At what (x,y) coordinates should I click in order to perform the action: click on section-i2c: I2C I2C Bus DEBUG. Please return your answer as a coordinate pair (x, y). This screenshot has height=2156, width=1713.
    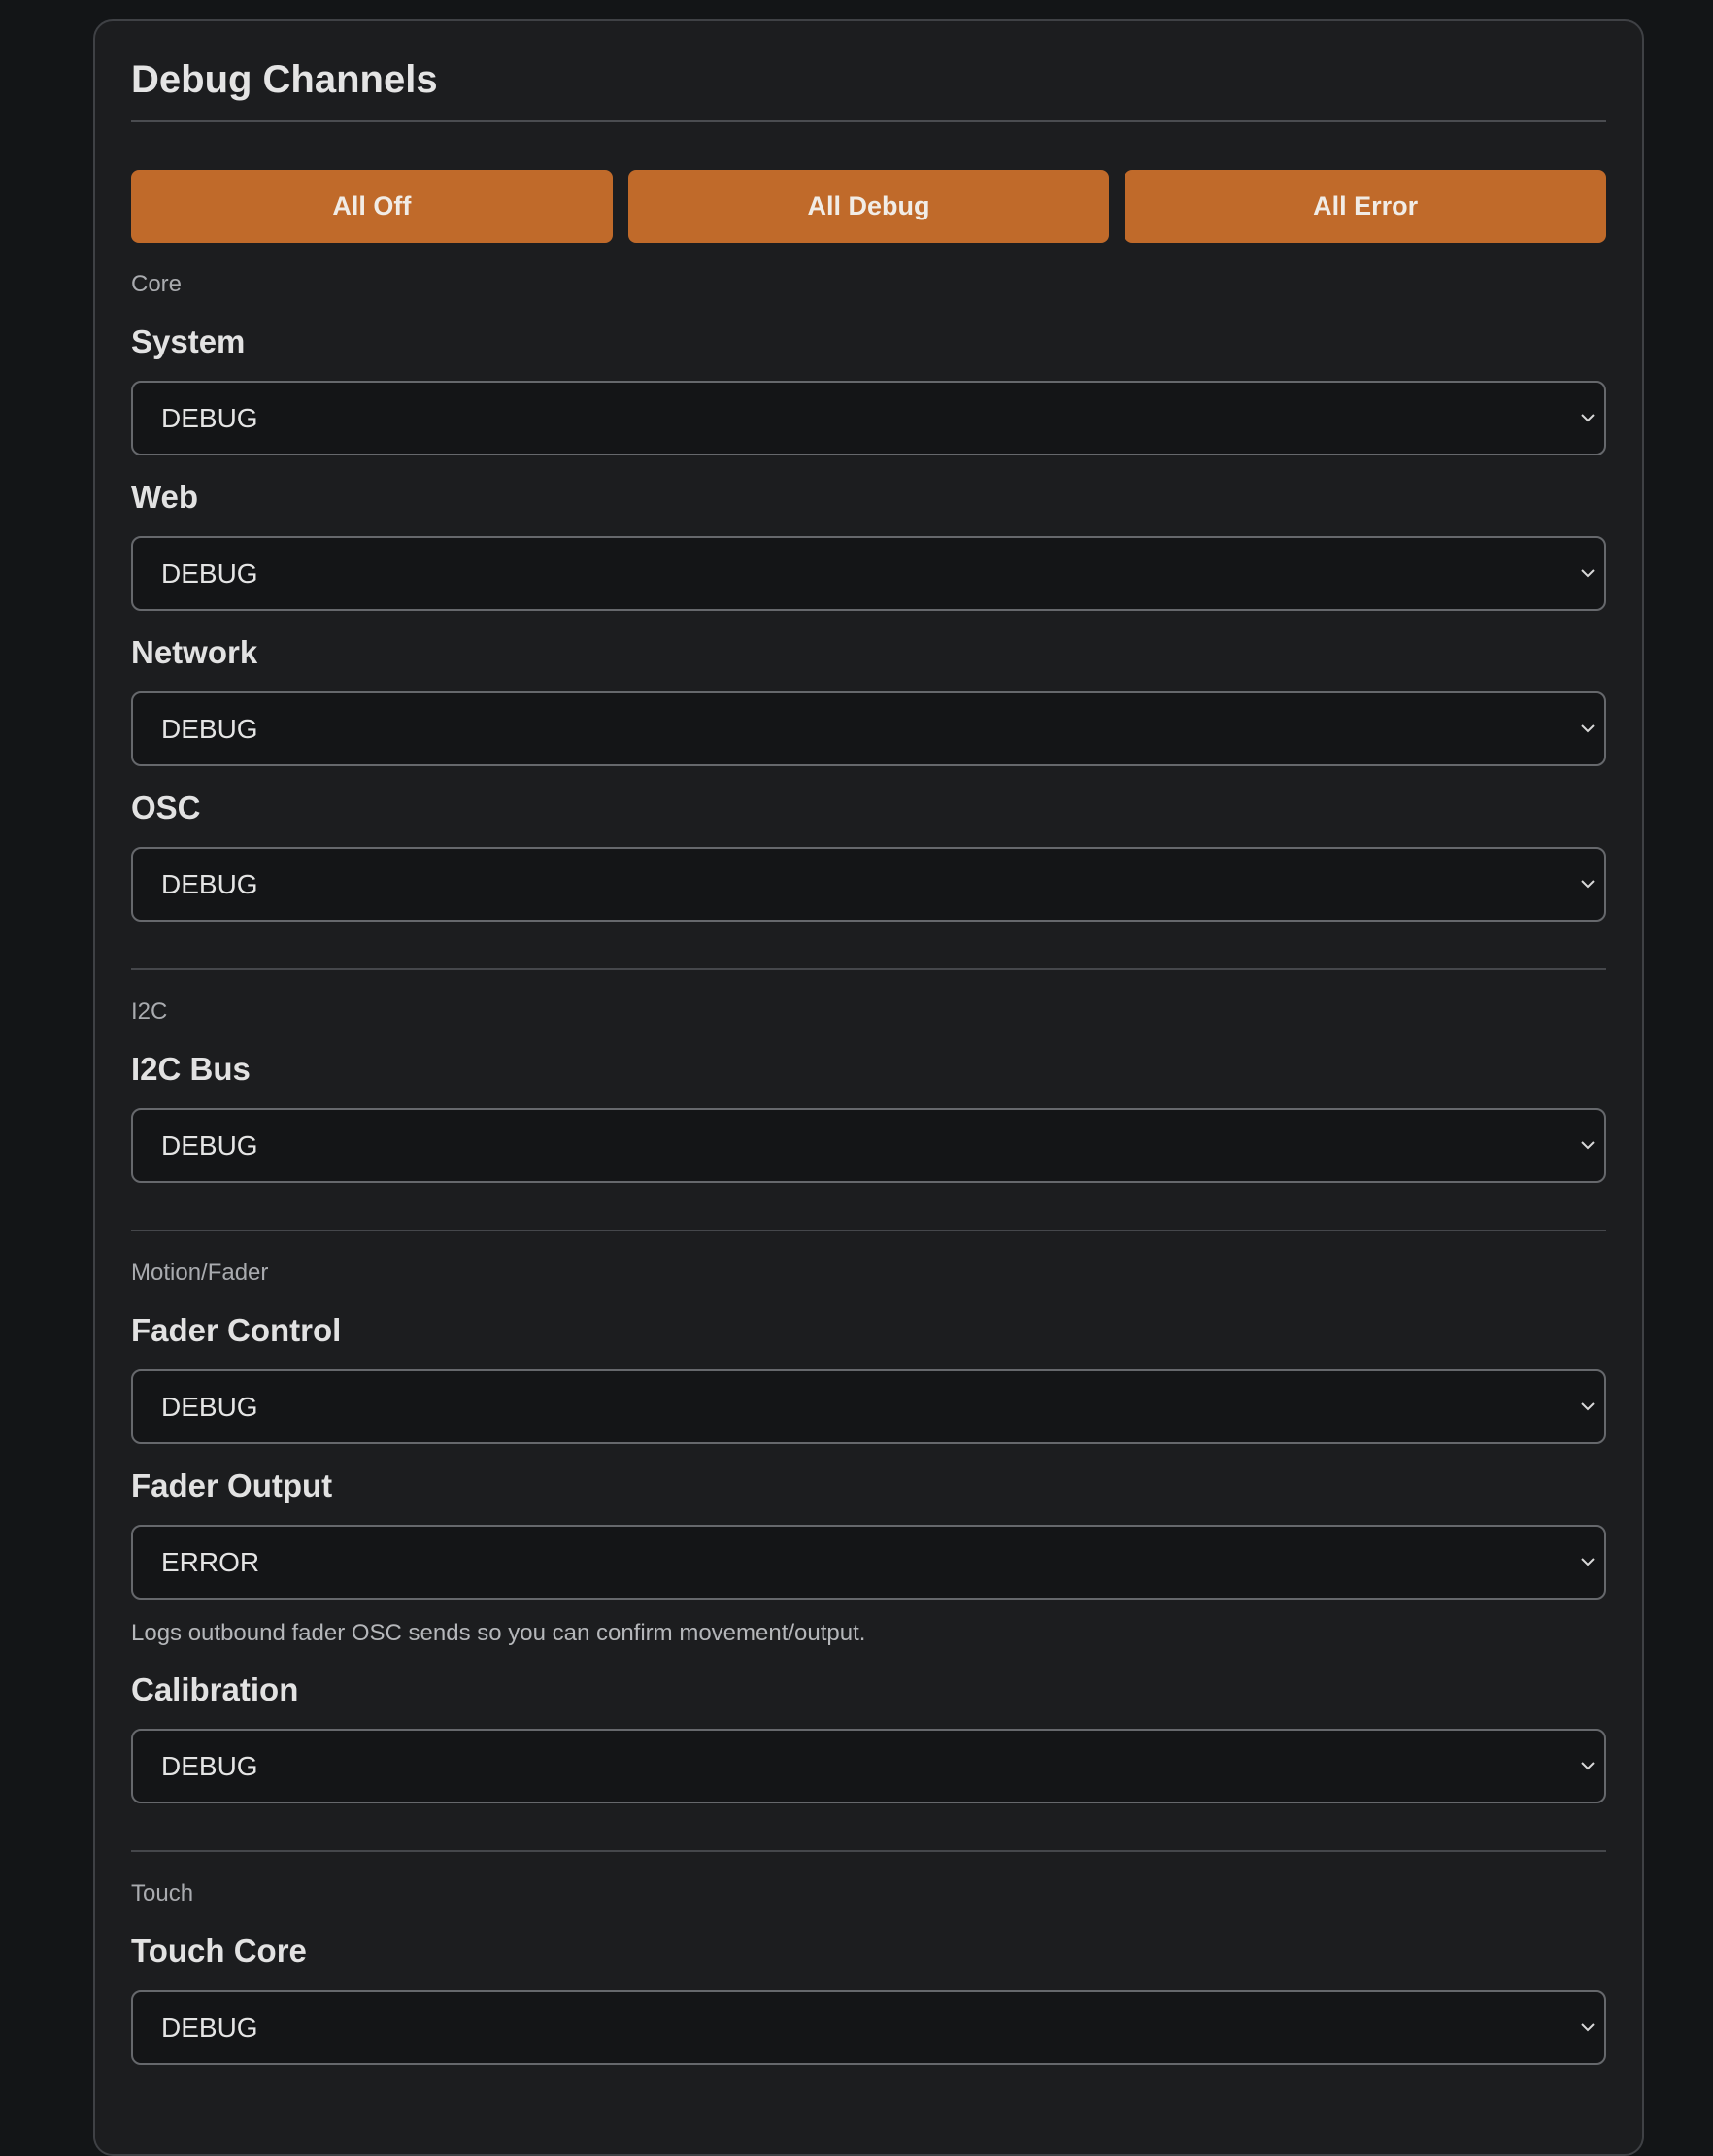
    Looking at the image, I should click on (868, 1091).